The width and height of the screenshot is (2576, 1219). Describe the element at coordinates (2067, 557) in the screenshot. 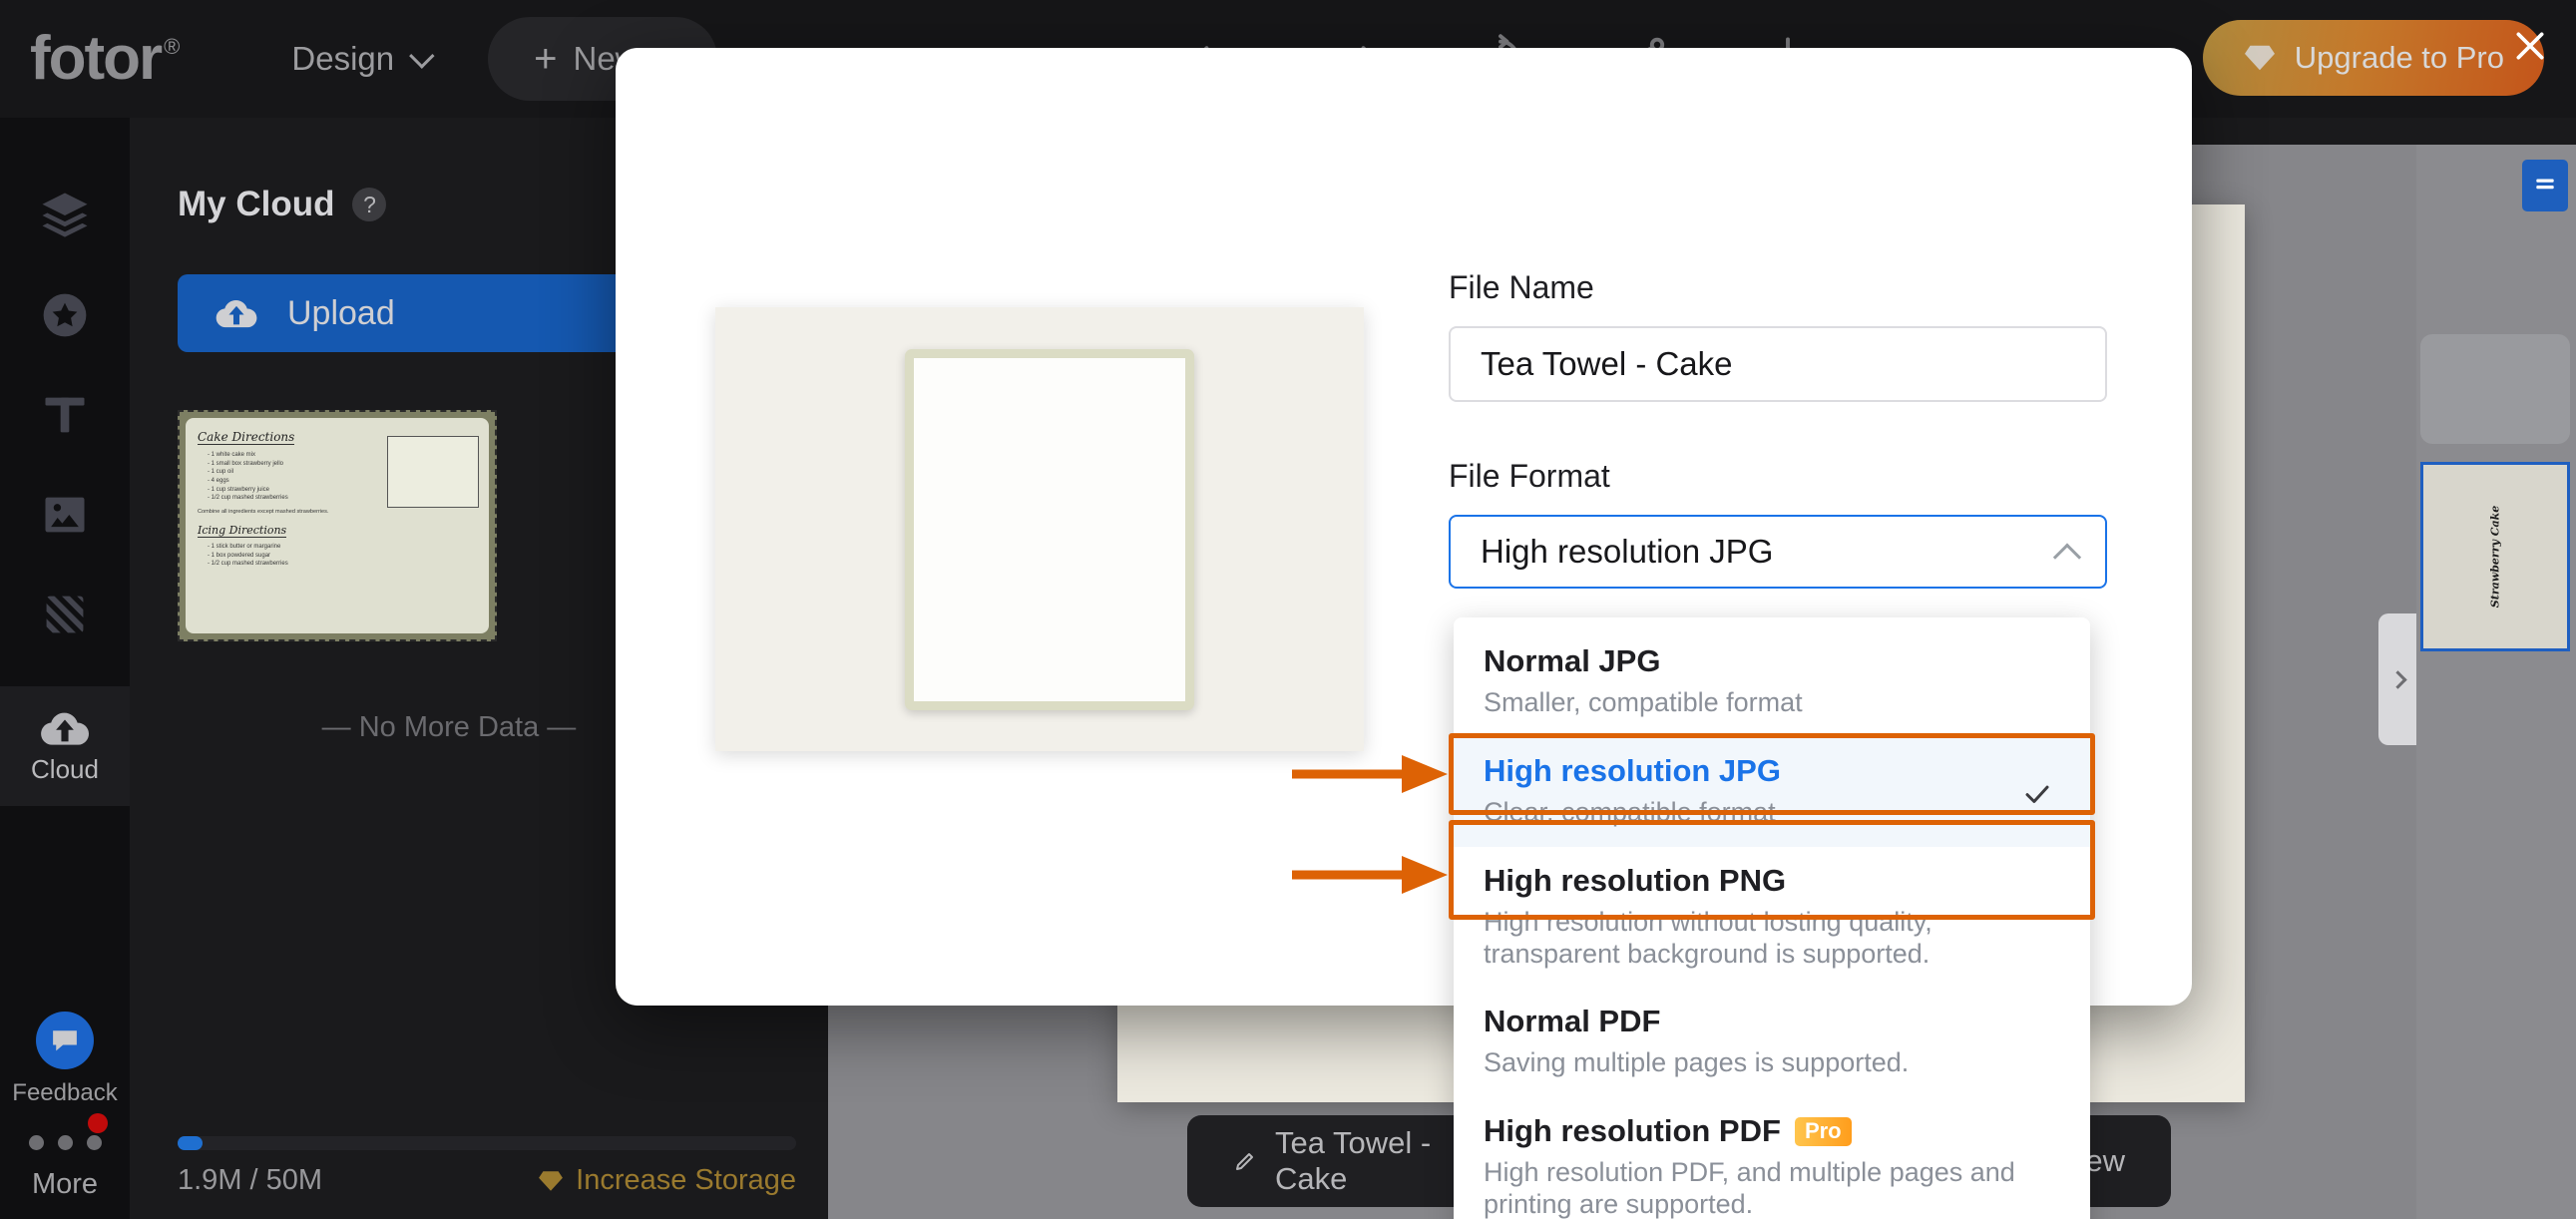

I see `chevron-up-icon` at that location.